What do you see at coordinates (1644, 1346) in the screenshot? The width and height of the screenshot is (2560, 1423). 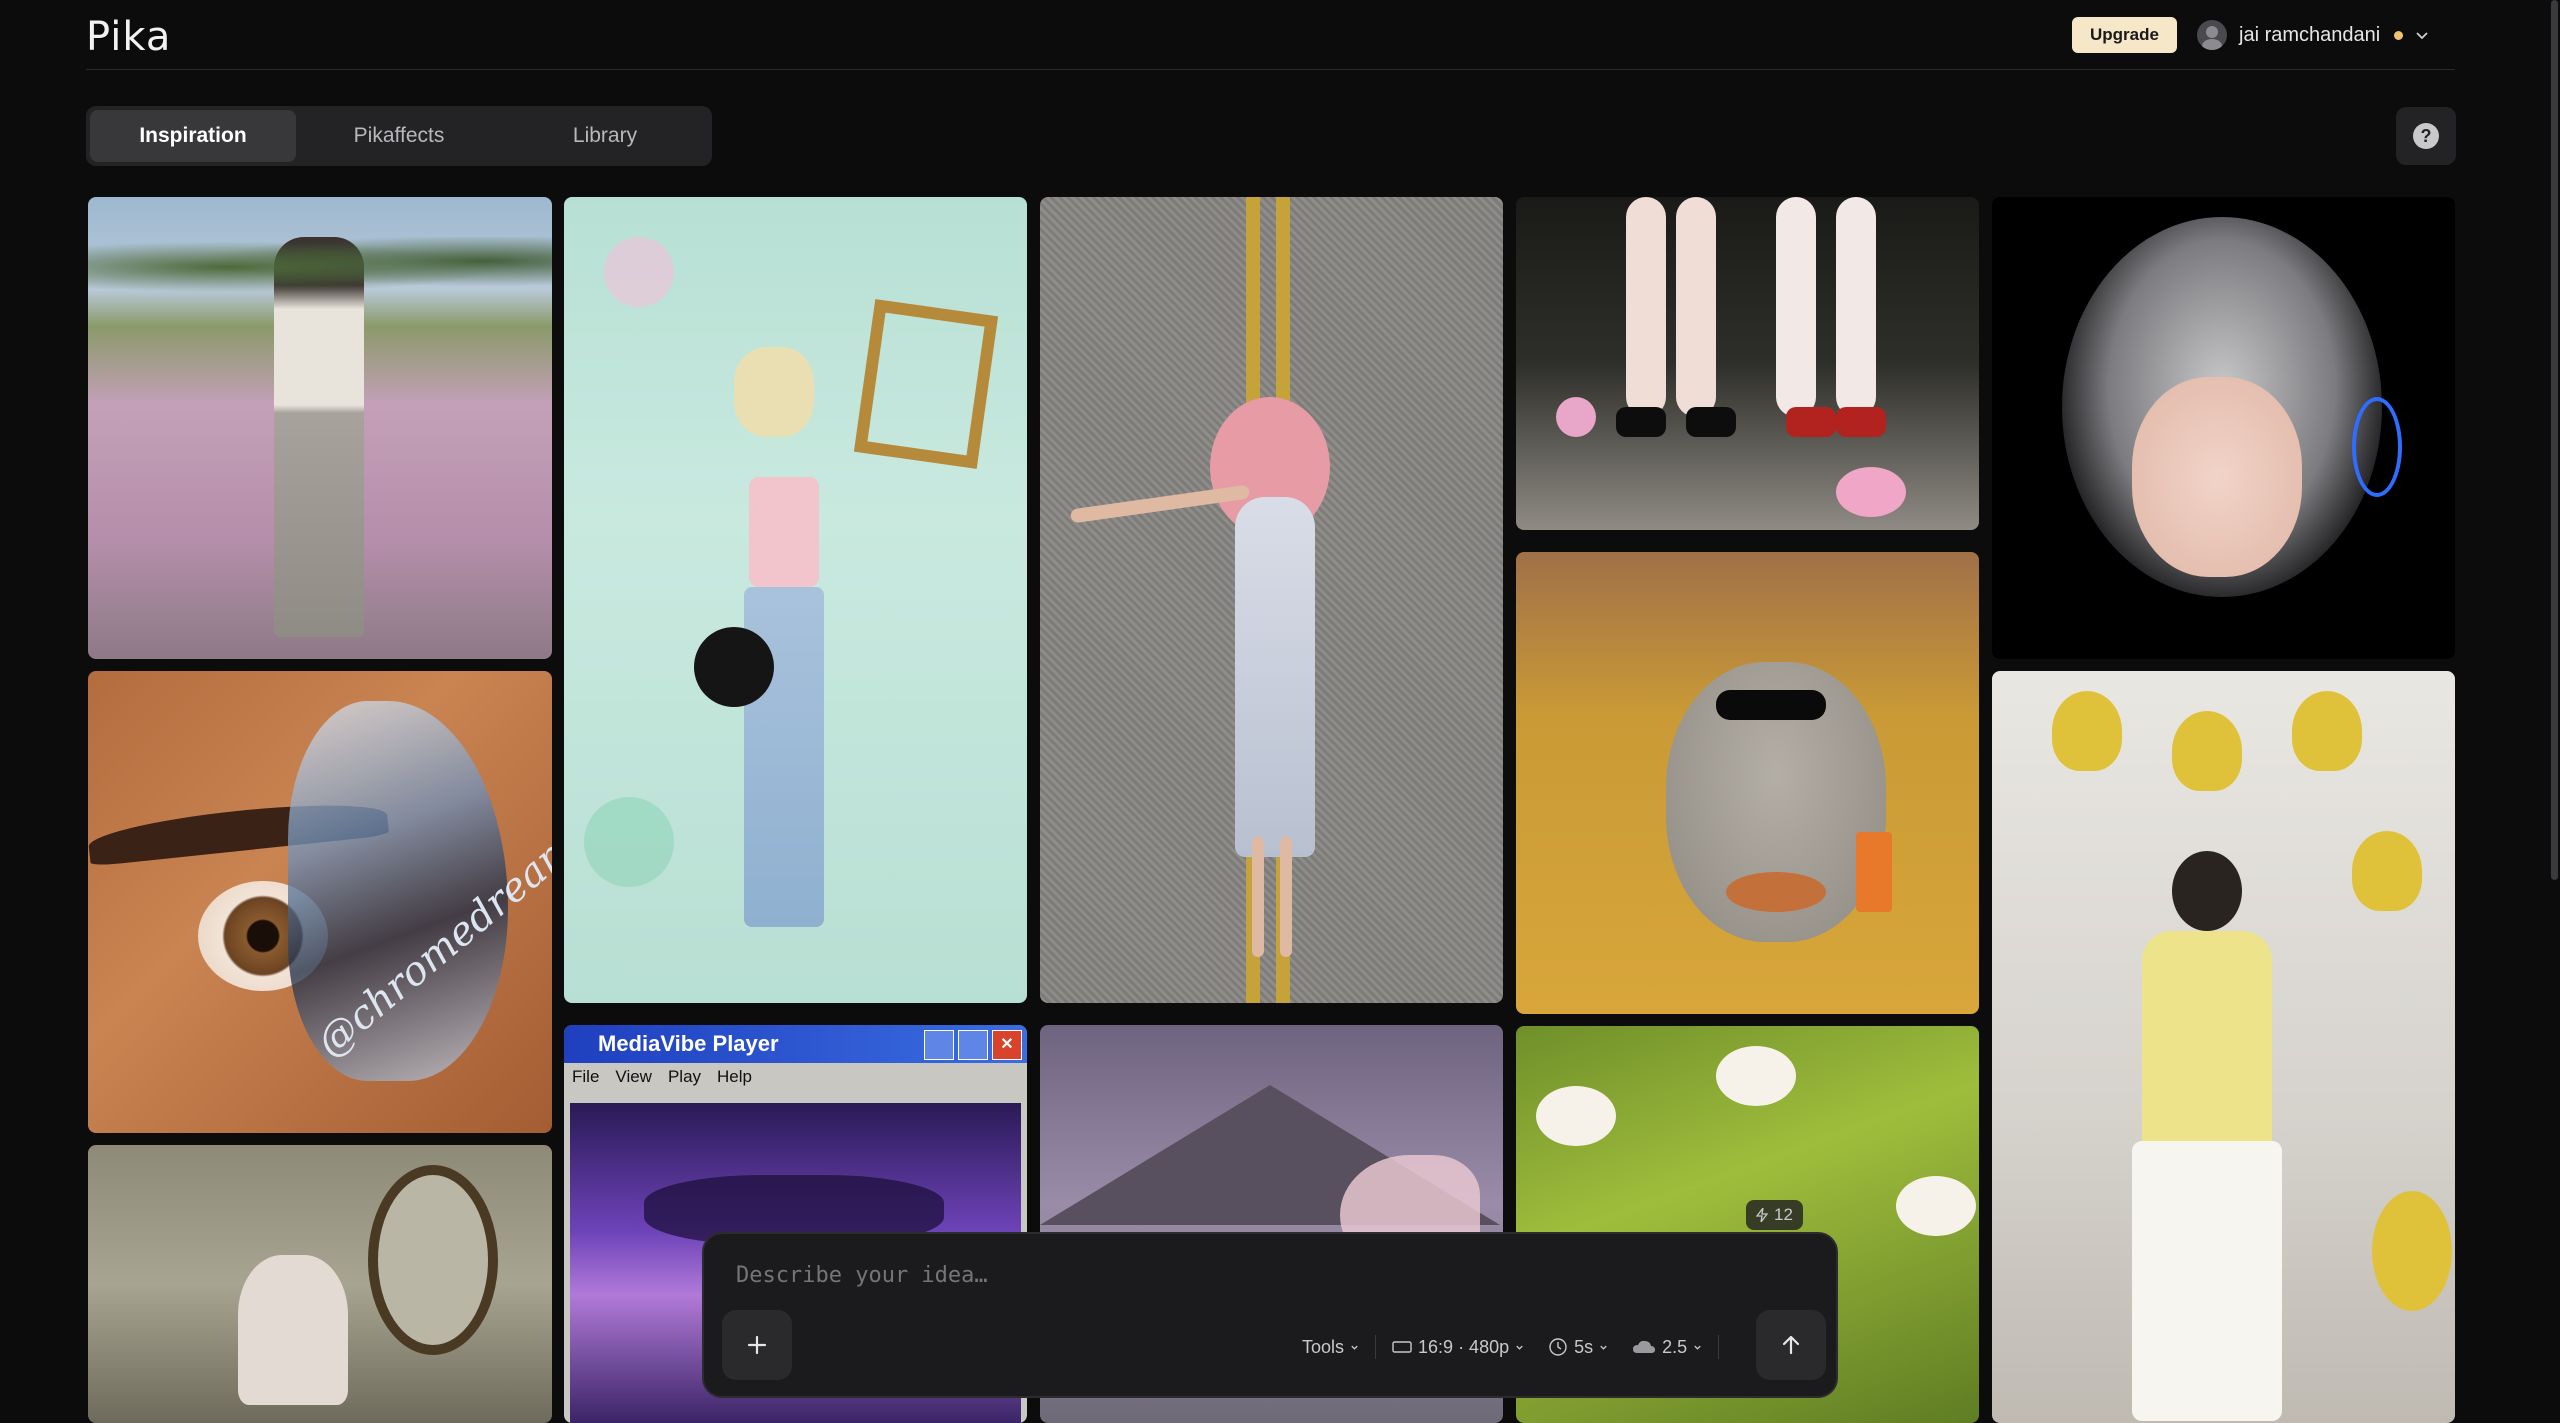 I see `cloud-icon` at bounding box center [1644, 1346].